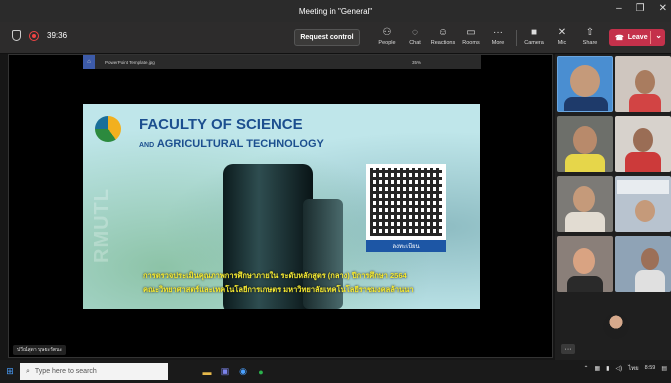 This screenshot has width=671, height=383. Describe the element at coordinates (619, 8) in the screenshot. I see `minimize-icon: –` at that location.